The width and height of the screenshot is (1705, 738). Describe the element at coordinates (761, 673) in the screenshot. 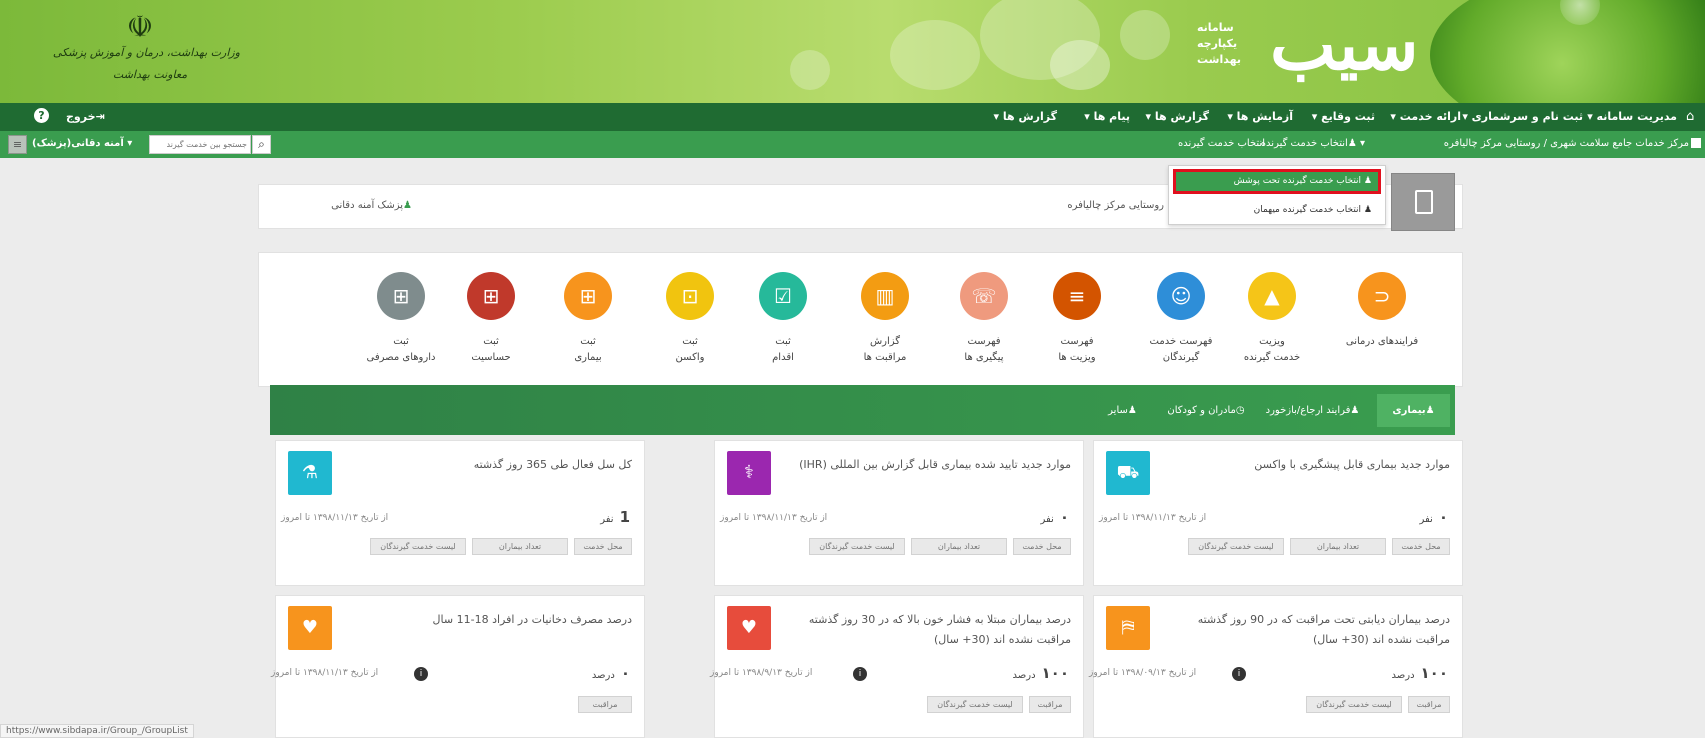

I see `tile-date-range: از تاریخ ۱۳۹۸/۹/۱۳ تا امروز` at that location.